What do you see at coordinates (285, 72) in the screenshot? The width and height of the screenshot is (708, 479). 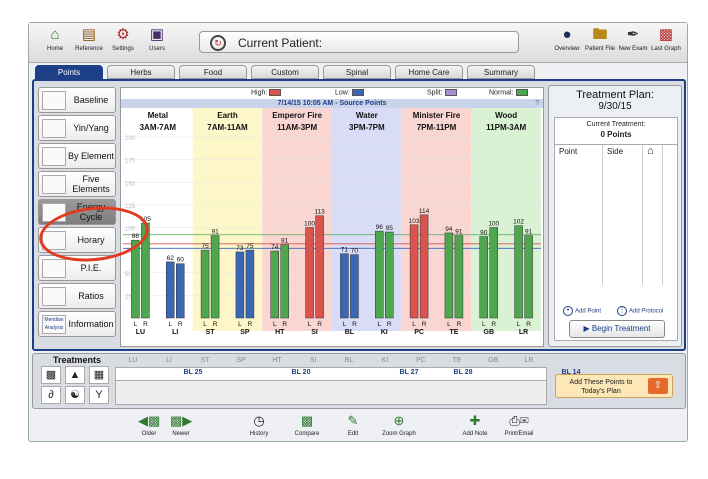 I see `tab-custom: Custom` at bounding box center [285, 72].